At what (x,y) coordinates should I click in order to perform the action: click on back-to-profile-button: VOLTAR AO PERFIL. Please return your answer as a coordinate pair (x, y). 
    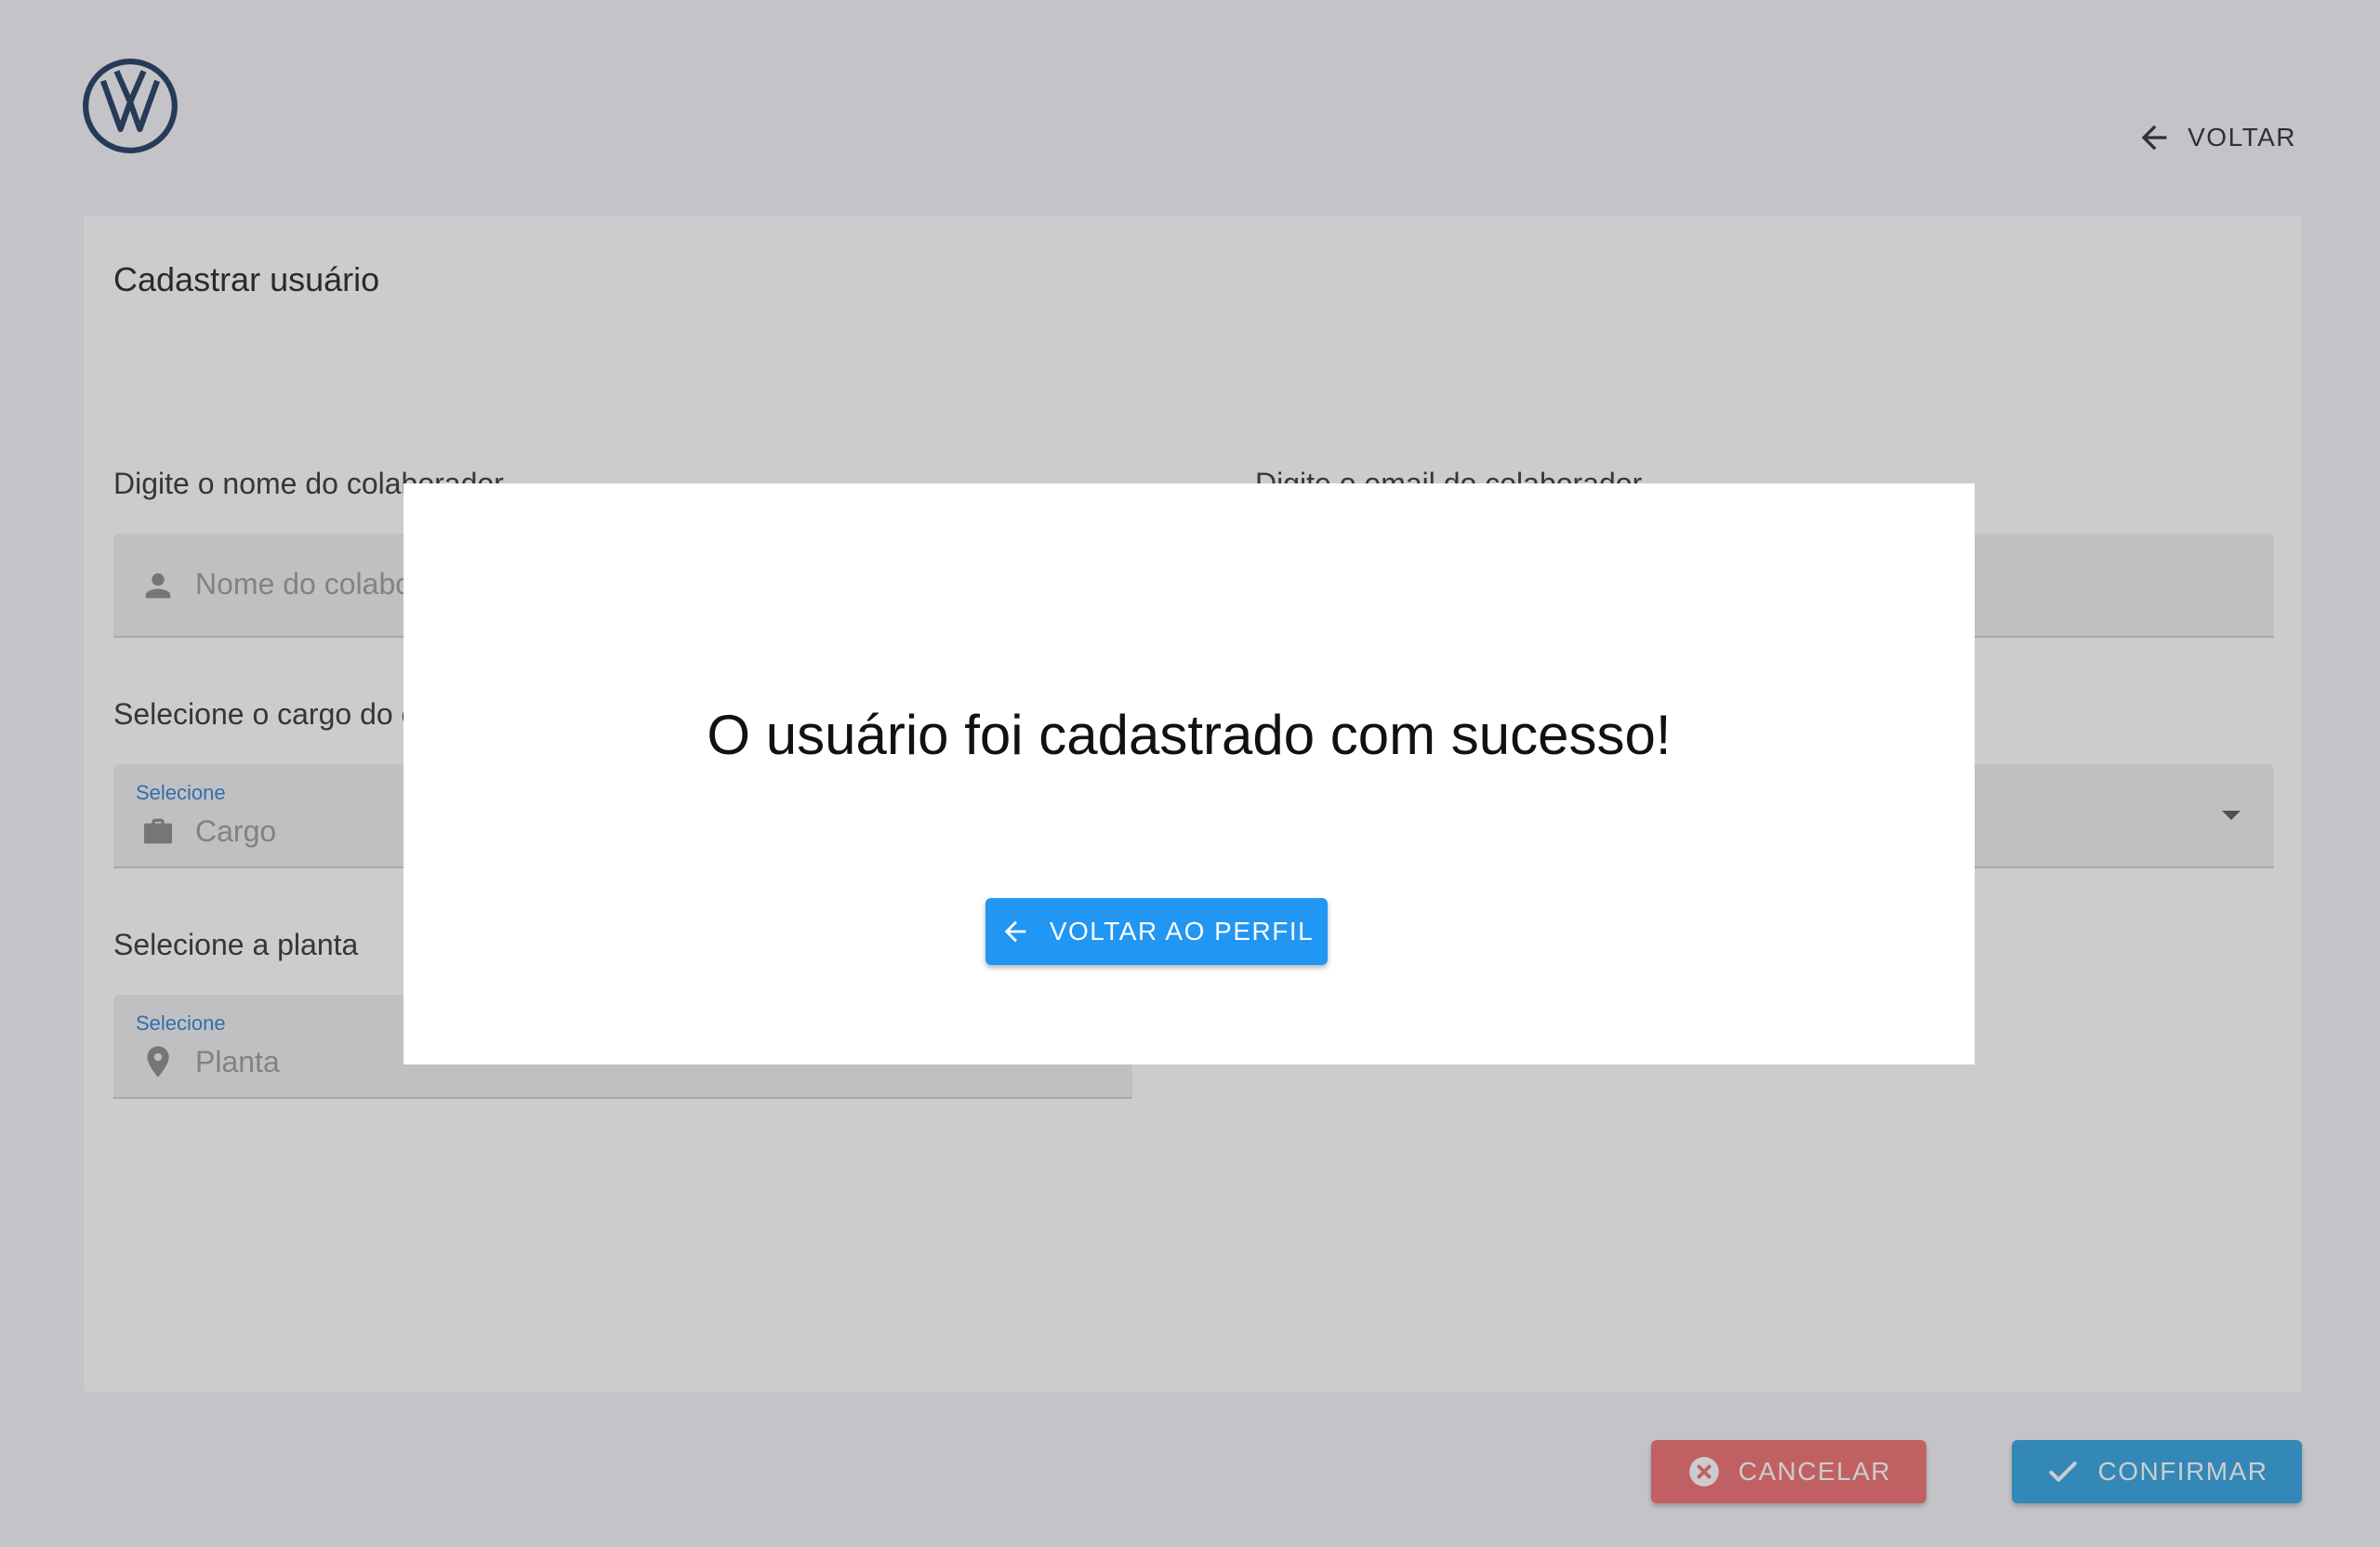
    Looking at the image, I should click on (1156, 931).